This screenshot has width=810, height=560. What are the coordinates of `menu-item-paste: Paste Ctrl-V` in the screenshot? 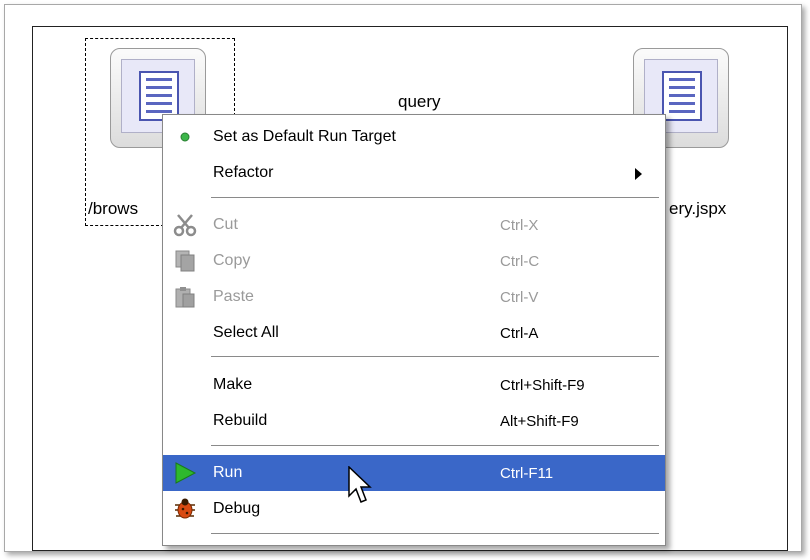 It's located at (414, 297).